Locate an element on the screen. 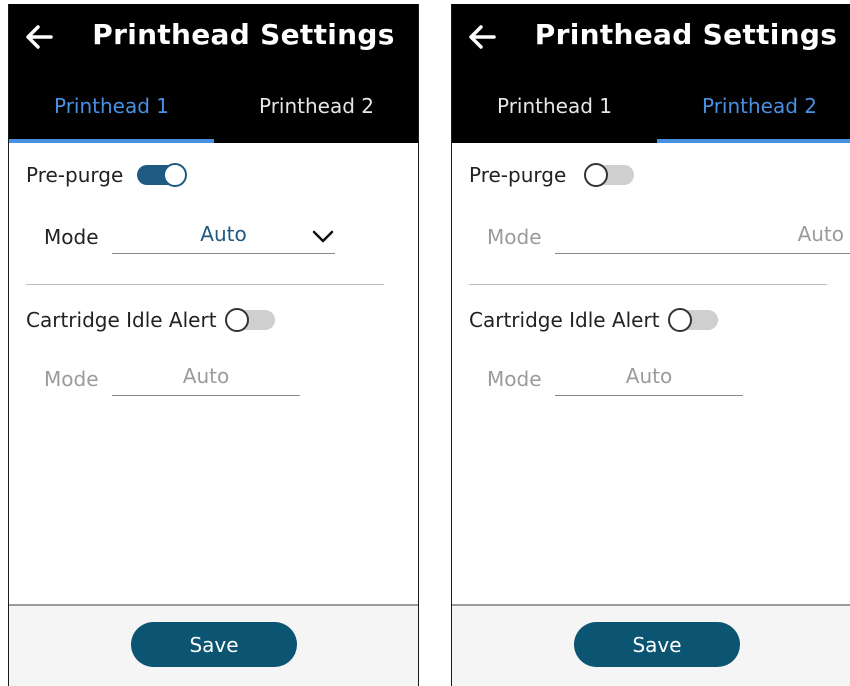 Image resolution: width=850 pixels, height=686 pixels. pre-purge-mode-select: Auto is located at coordinates (223, 237).